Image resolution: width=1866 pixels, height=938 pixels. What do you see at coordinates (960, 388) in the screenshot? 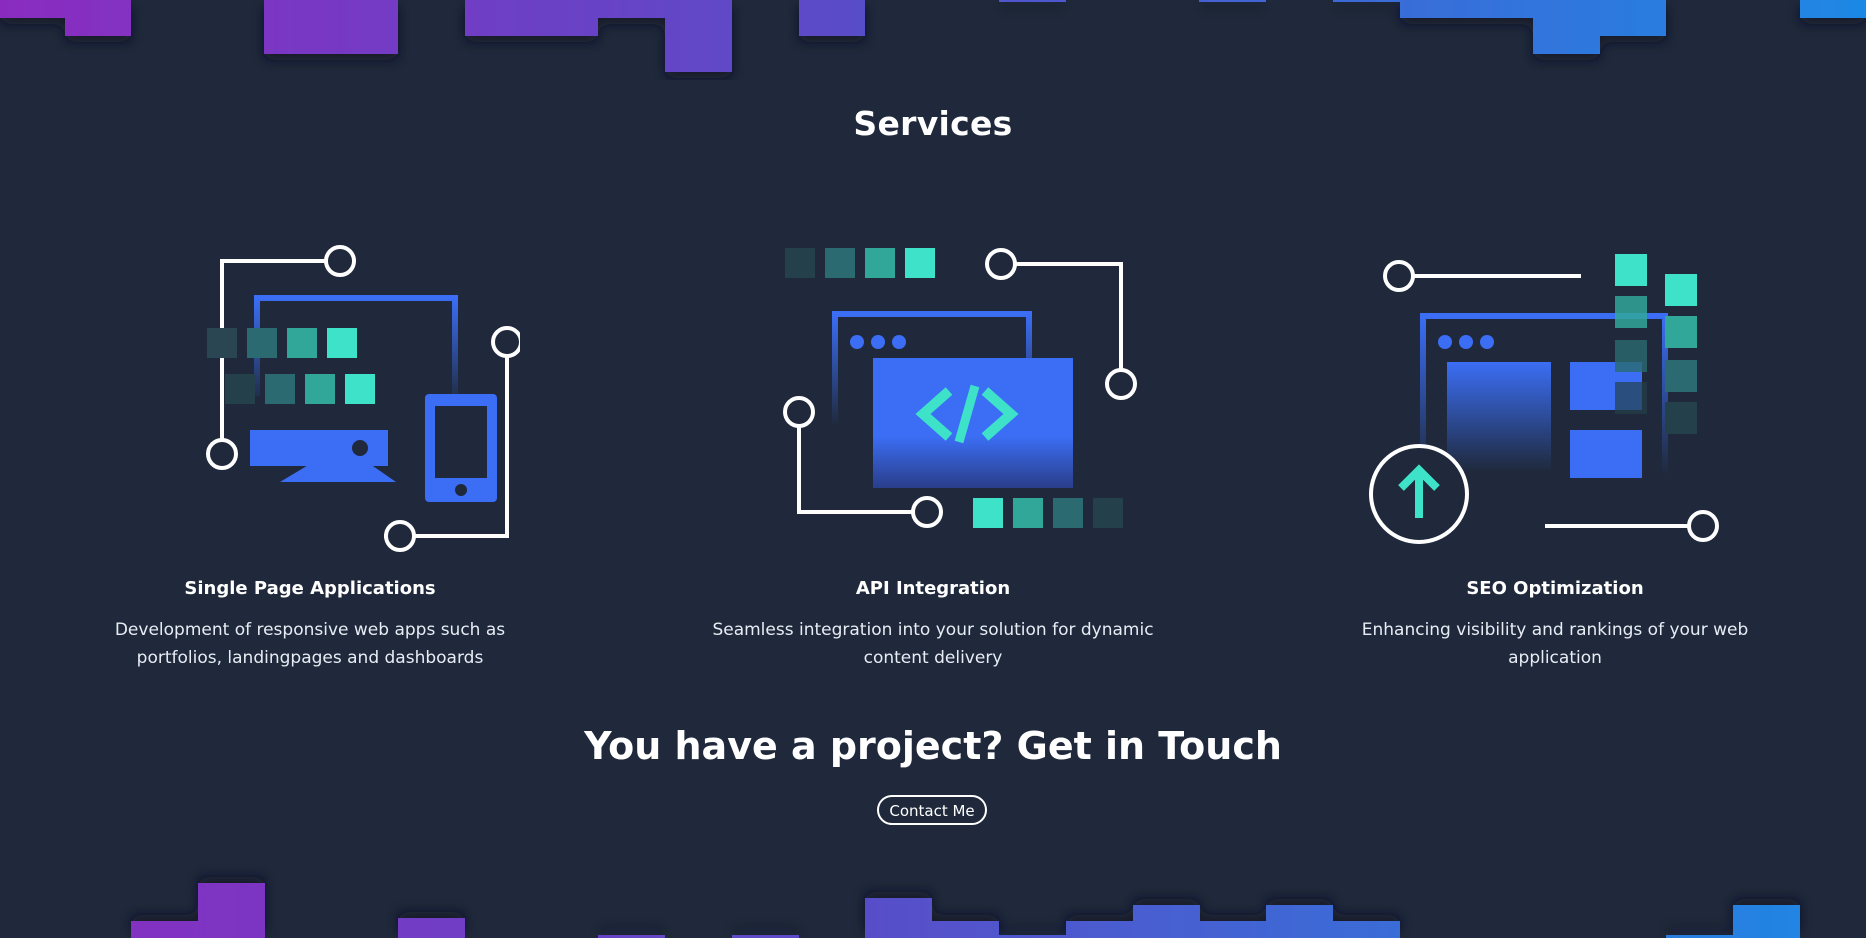
I see `api-code-illustration` at bounding box center [960, 388].